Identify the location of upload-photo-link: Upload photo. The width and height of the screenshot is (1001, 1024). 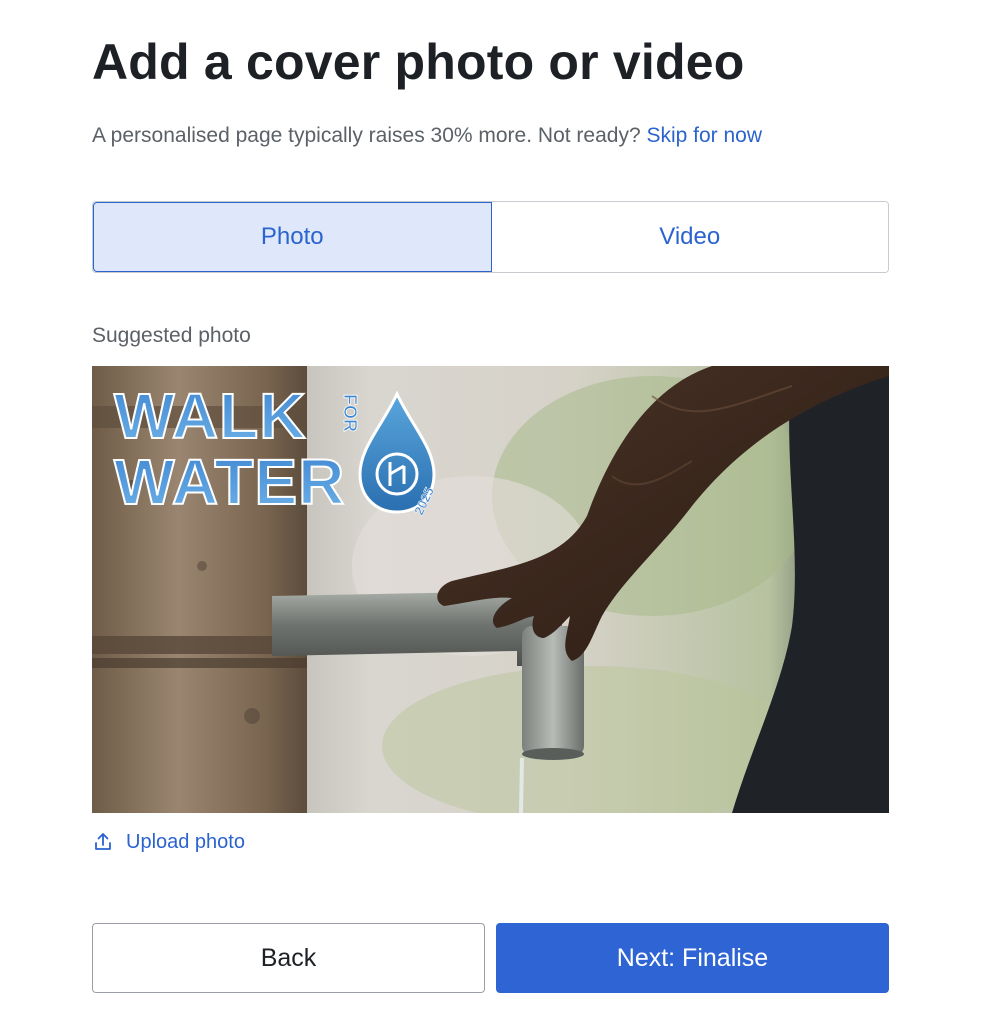
(168, 842).